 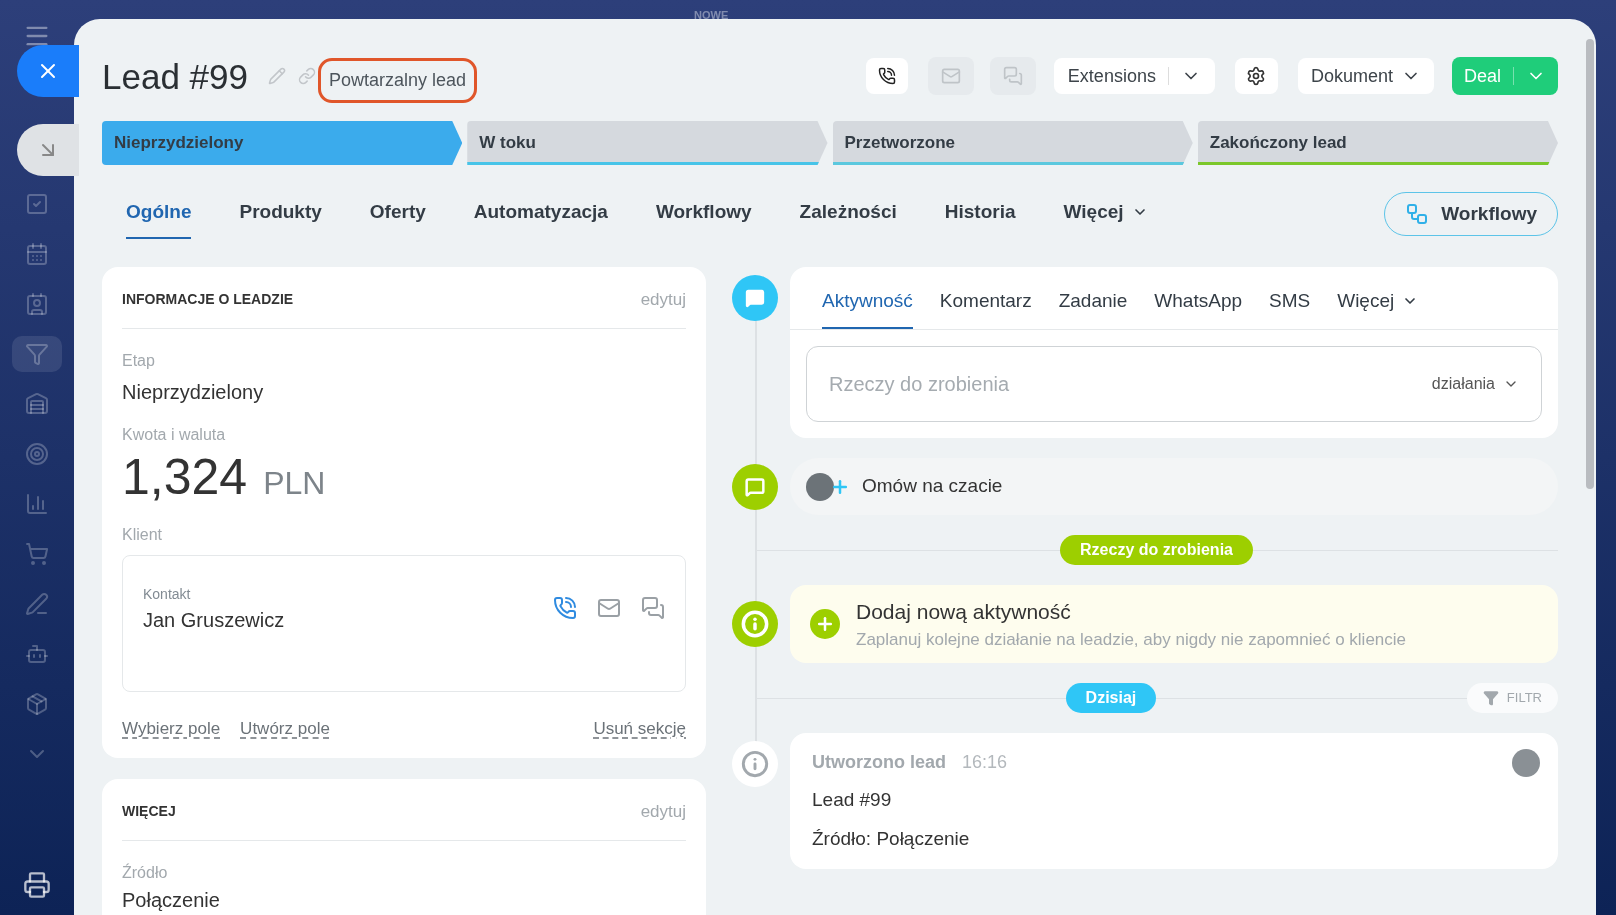 What do you see at coordinates (1490, 698) in the screenshot?
I see `filter-icon` at bounding box center [1490, 698].